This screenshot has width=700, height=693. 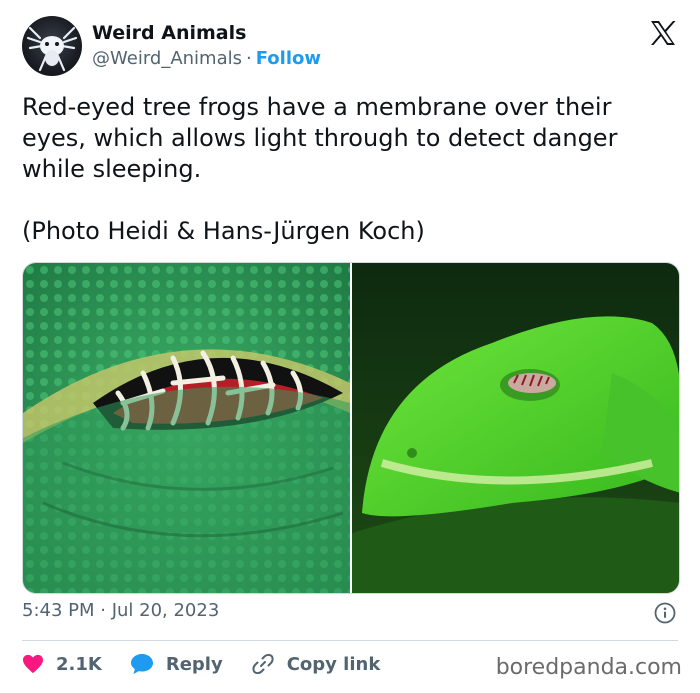 I want to click on link-icon, so click(x=263, y=664).